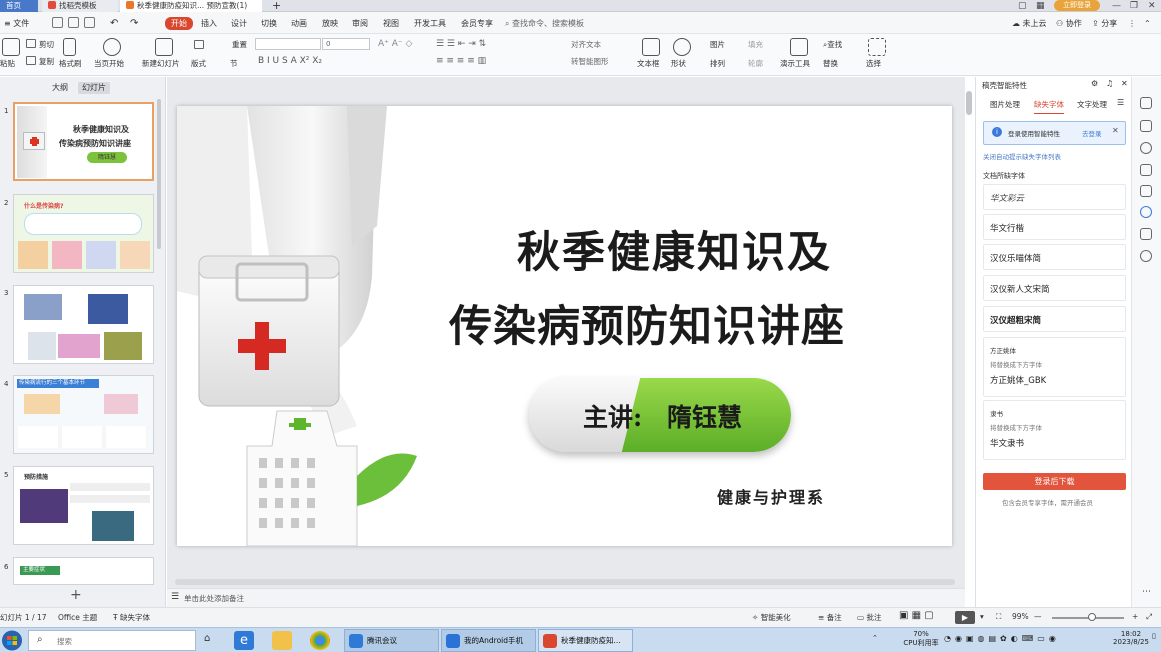 Image resolution: width=1161 pixels, height=652 pixels. Describe the element at coordinates (1134, 6) in the screenshot. I see `restore-button: ❐` at that location.